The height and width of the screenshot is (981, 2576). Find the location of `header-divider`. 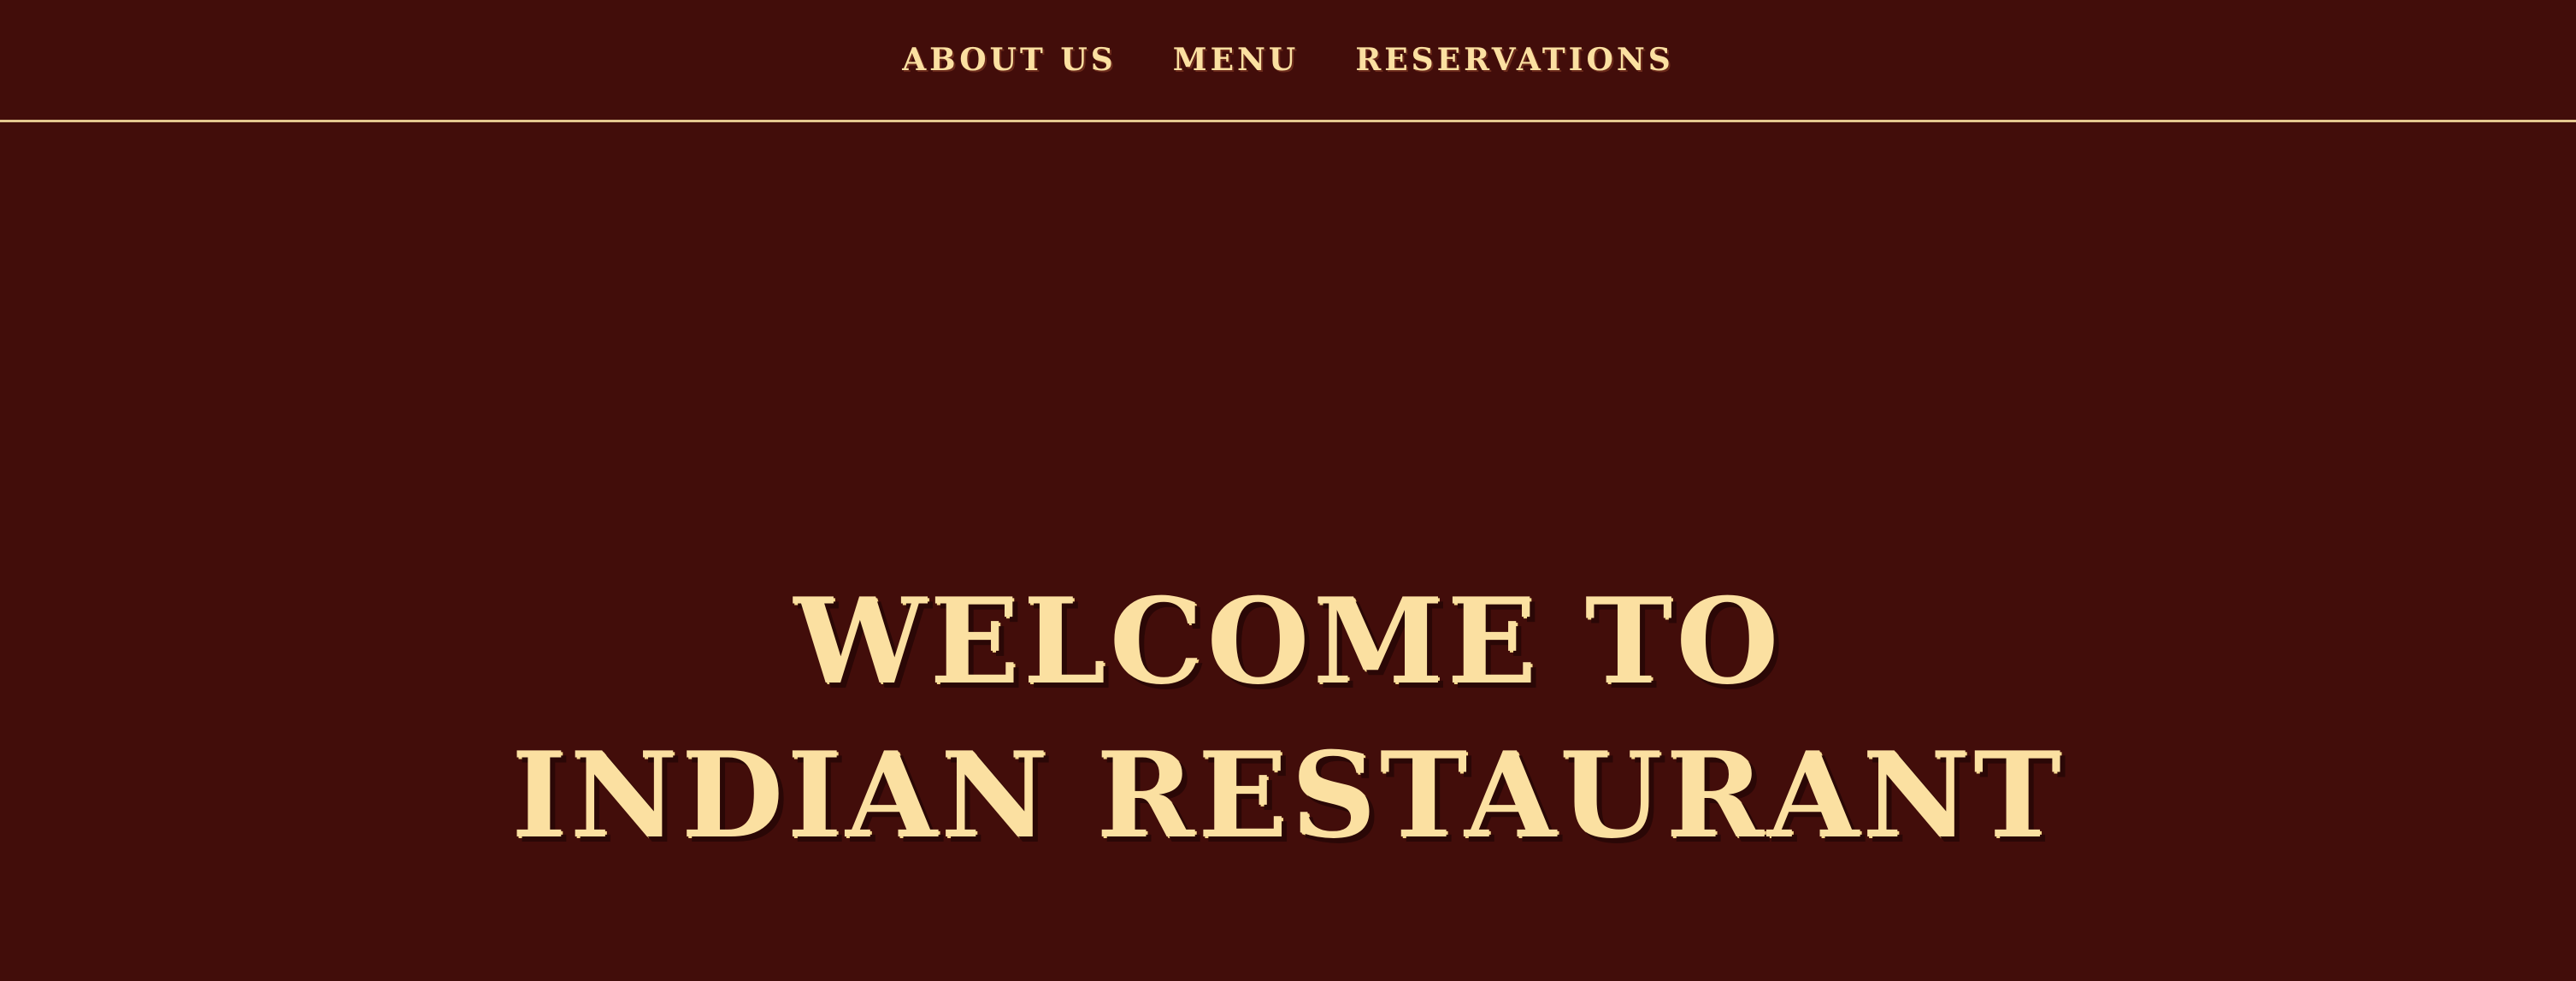

header-divider is located at coordinates (1288, 121).